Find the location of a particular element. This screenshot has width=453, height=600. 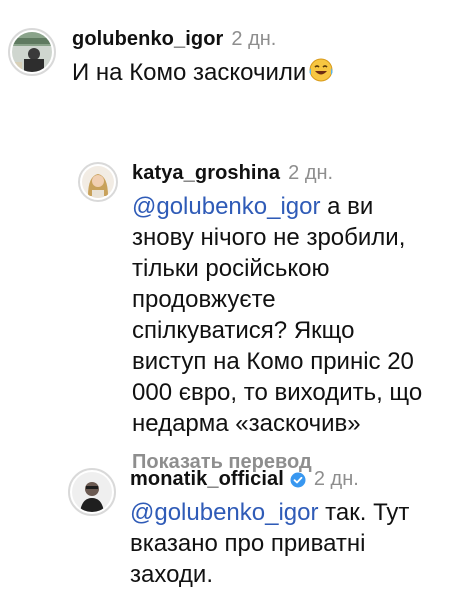

username: katya_groshina is located at coordinates (206, 173).